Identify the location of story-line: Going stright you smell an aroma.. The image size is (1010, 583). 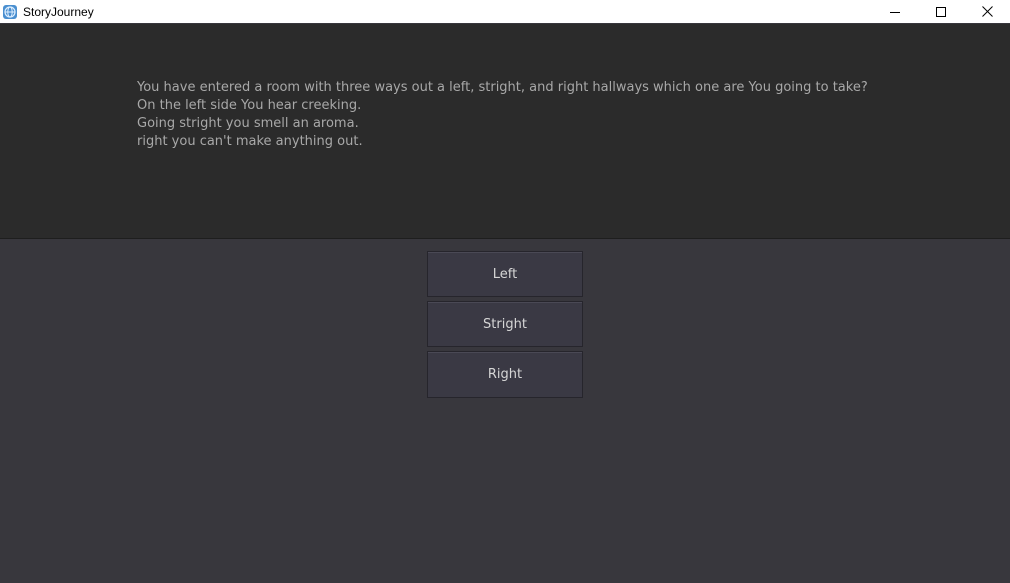
(248, 123).